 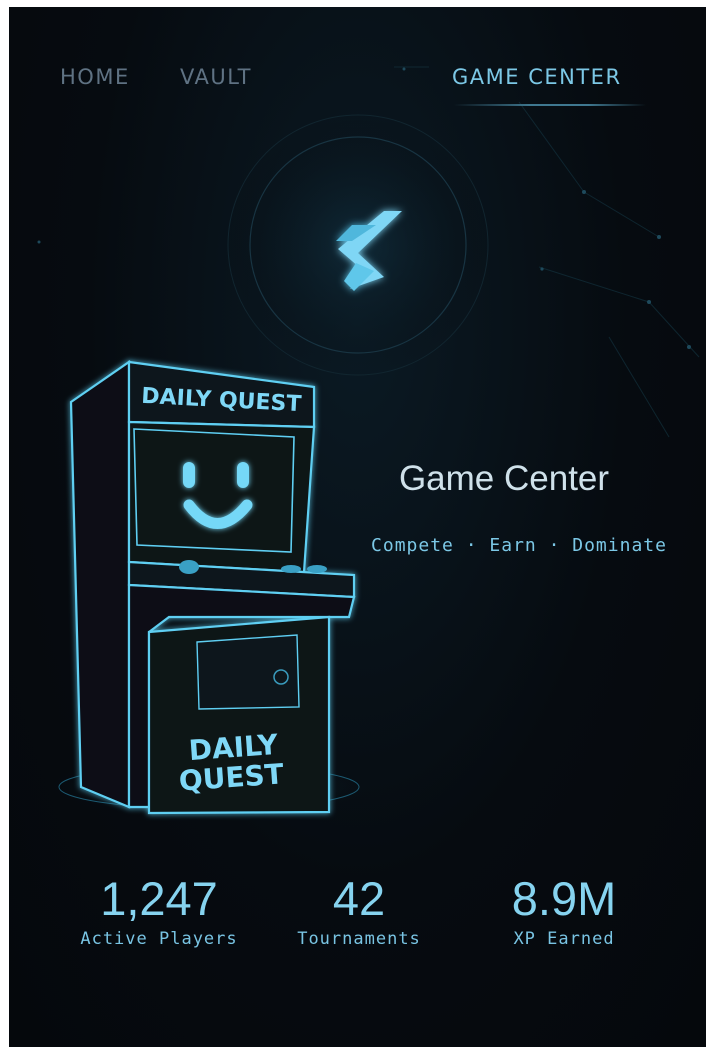 I want to click on stat-xp-earned: 8.9M XP Earned, so click(x=564, y=910).